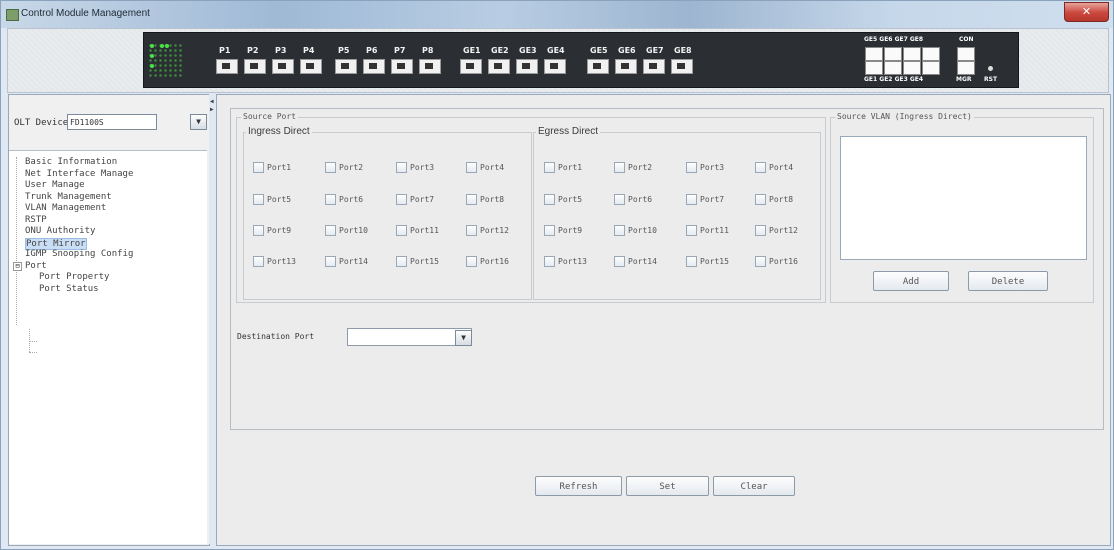  What do you see at coordinates (565, 261) in the screenshot?
I see `egress-port-checkbox: Port13` at bounding box center [565, 261].